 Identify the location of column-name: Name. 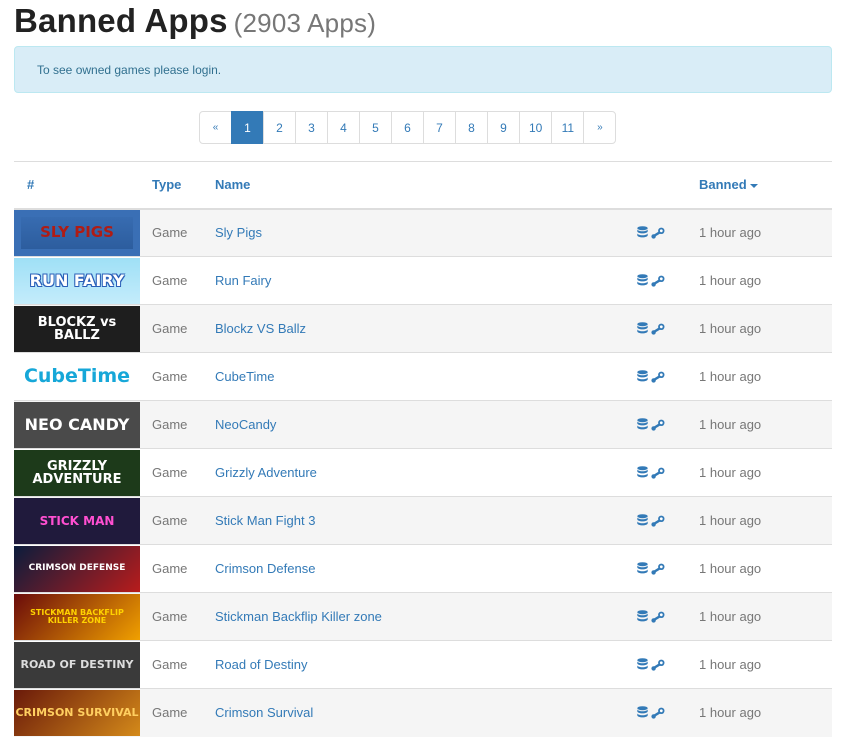
(426, 185).